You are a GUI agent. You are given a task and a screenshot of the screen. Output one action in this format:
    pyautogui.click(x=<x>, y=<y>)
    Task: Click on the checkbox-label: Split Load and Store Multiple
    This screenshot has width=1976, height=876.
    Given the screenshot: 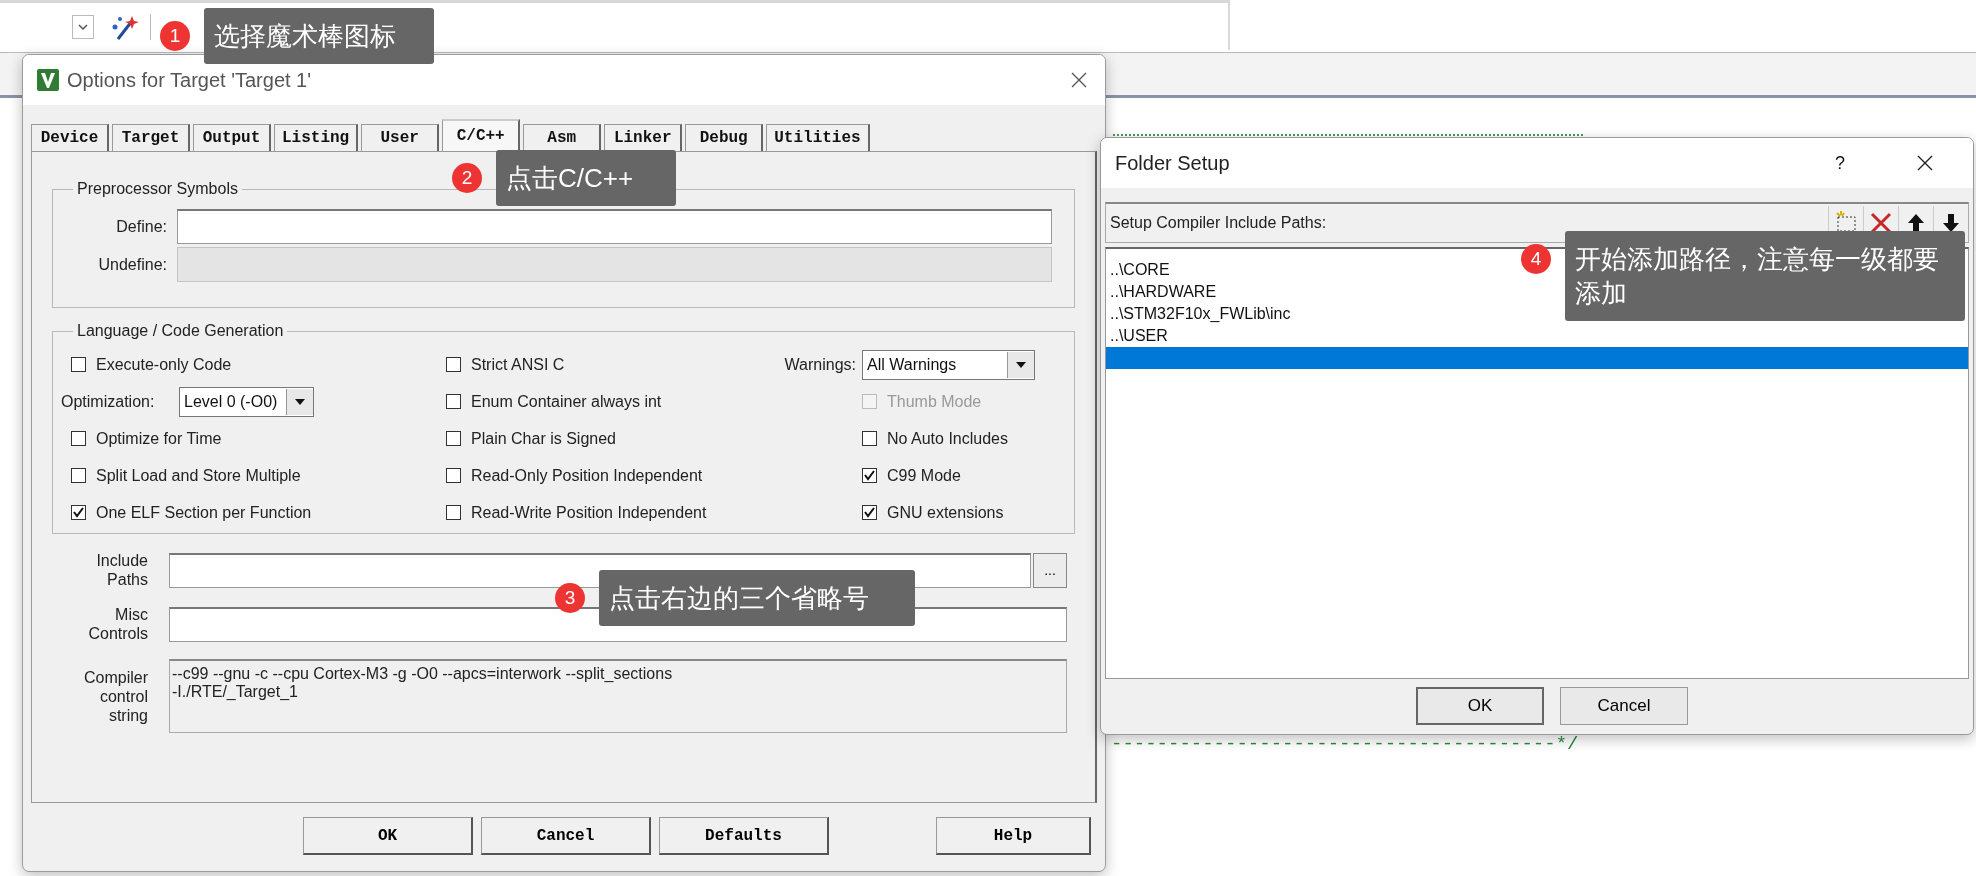 What is the action you would take?
    pyautogui.click(x=198, y=475)
    